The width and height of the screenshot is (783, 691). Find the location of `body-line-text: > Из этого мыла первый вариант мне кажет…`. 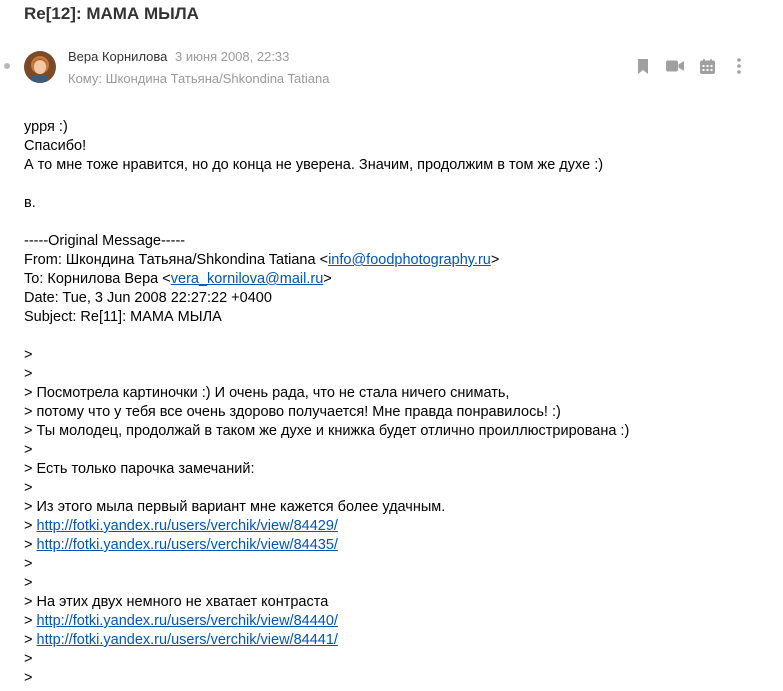

body-line-text: > Из этого мыла первый вариант мне кажет… is located at coordinates (235, 507).